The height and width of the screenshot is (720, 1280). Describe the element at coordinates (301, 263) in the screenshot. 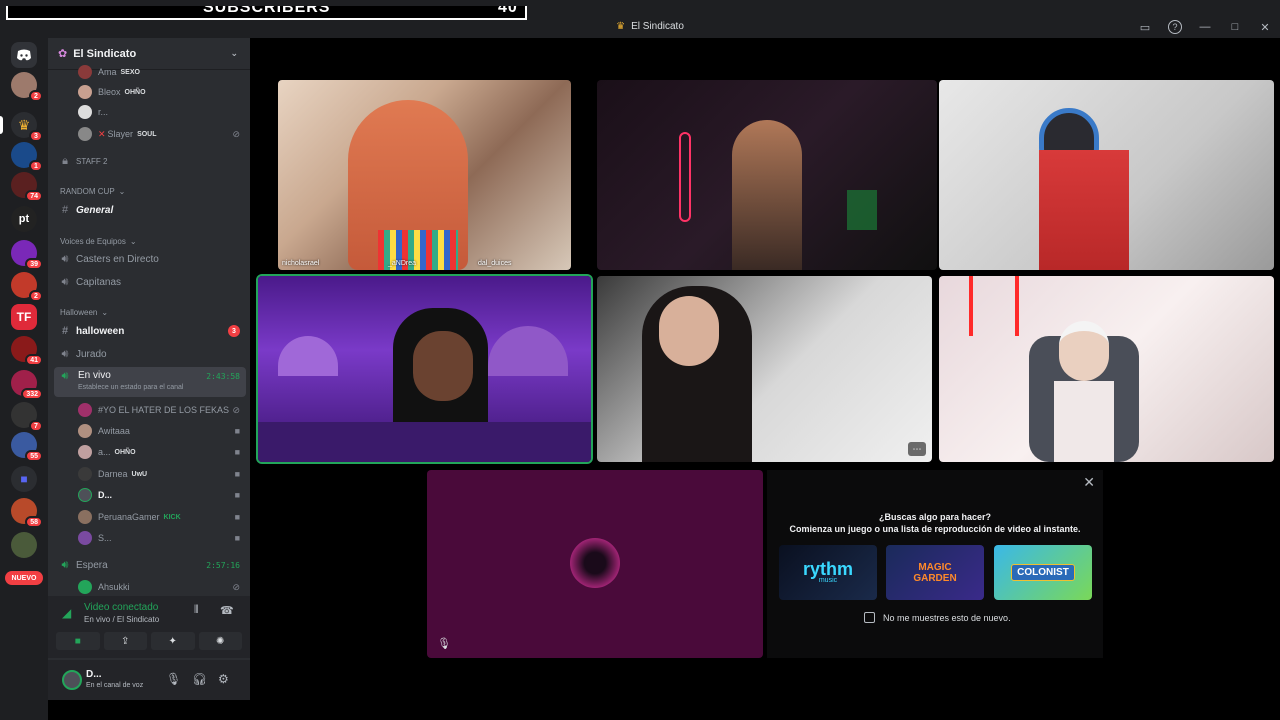

I see `tile-label: nicholasrael` at that location.